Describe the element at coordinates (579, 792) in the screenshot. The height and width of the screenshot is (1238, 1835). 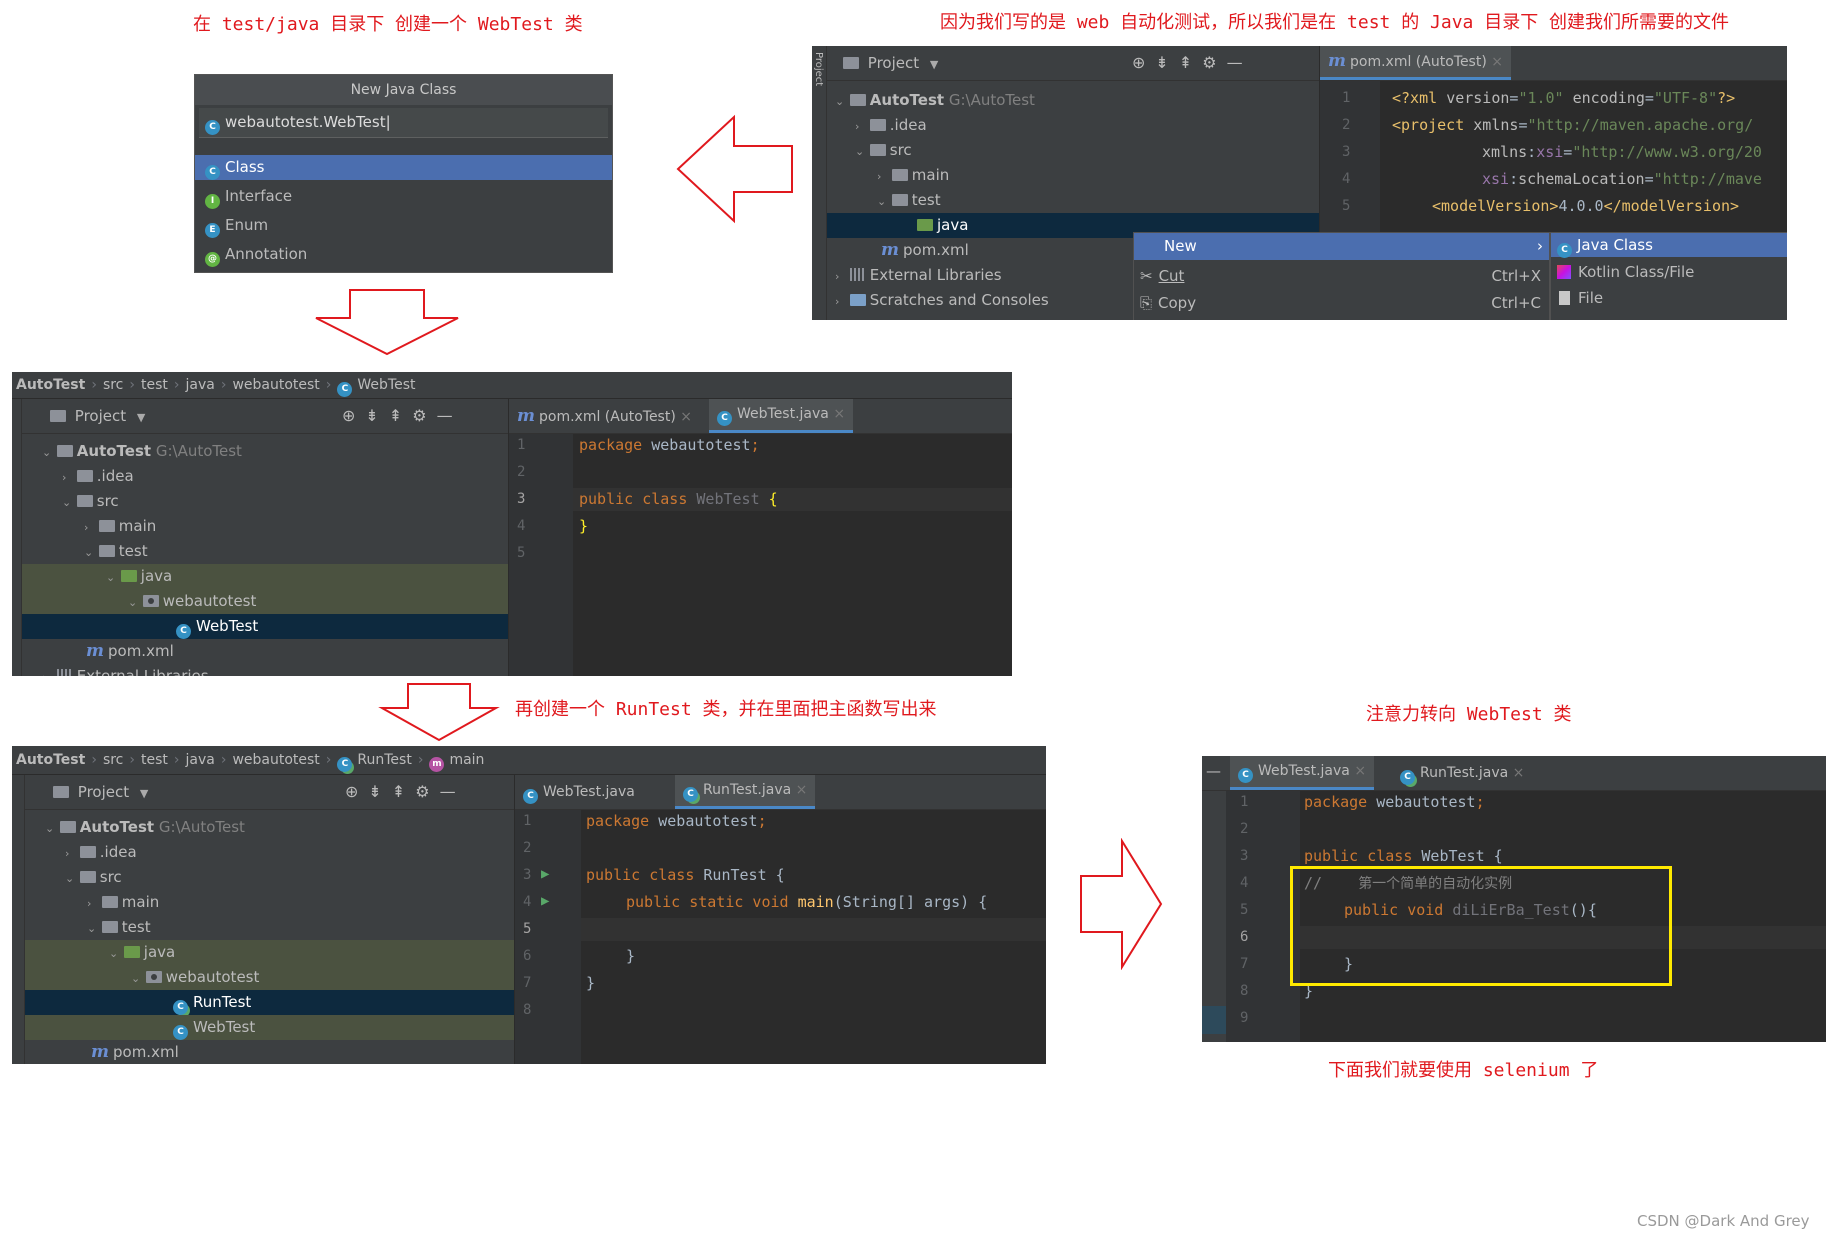
I see `tab-webtest: C WebTest.java` at that location.